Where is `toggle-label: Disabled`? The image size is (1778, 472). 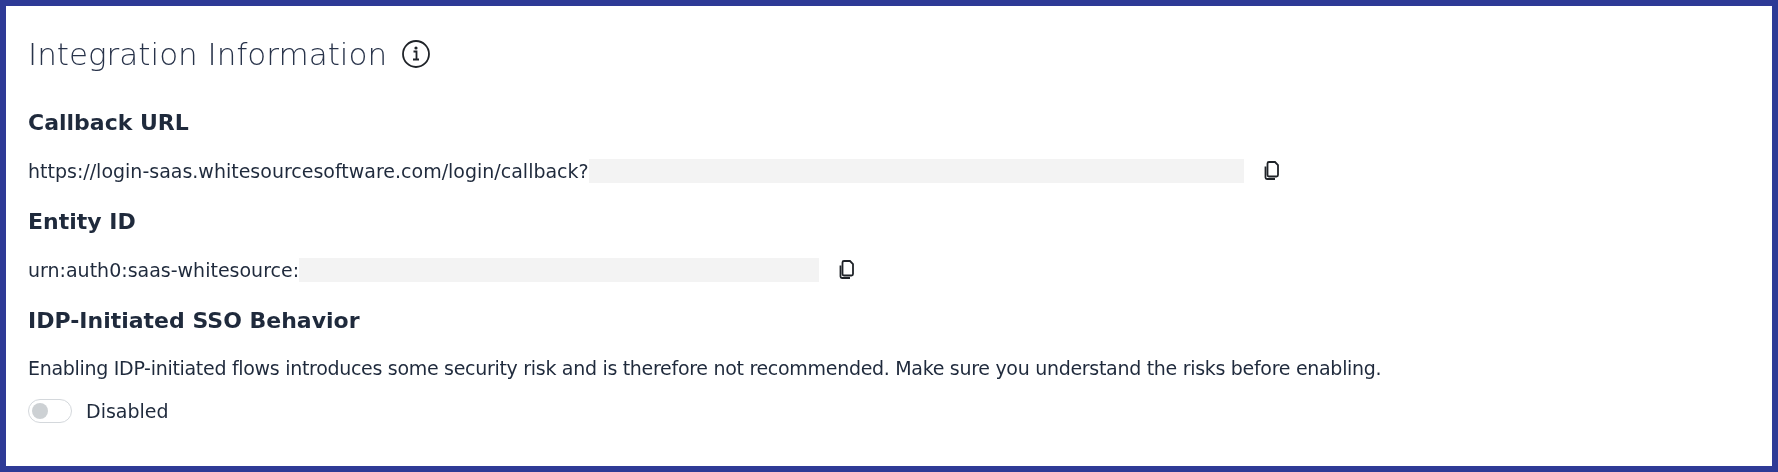
toggle-label: Disabled is located at coordinates (127, 411).